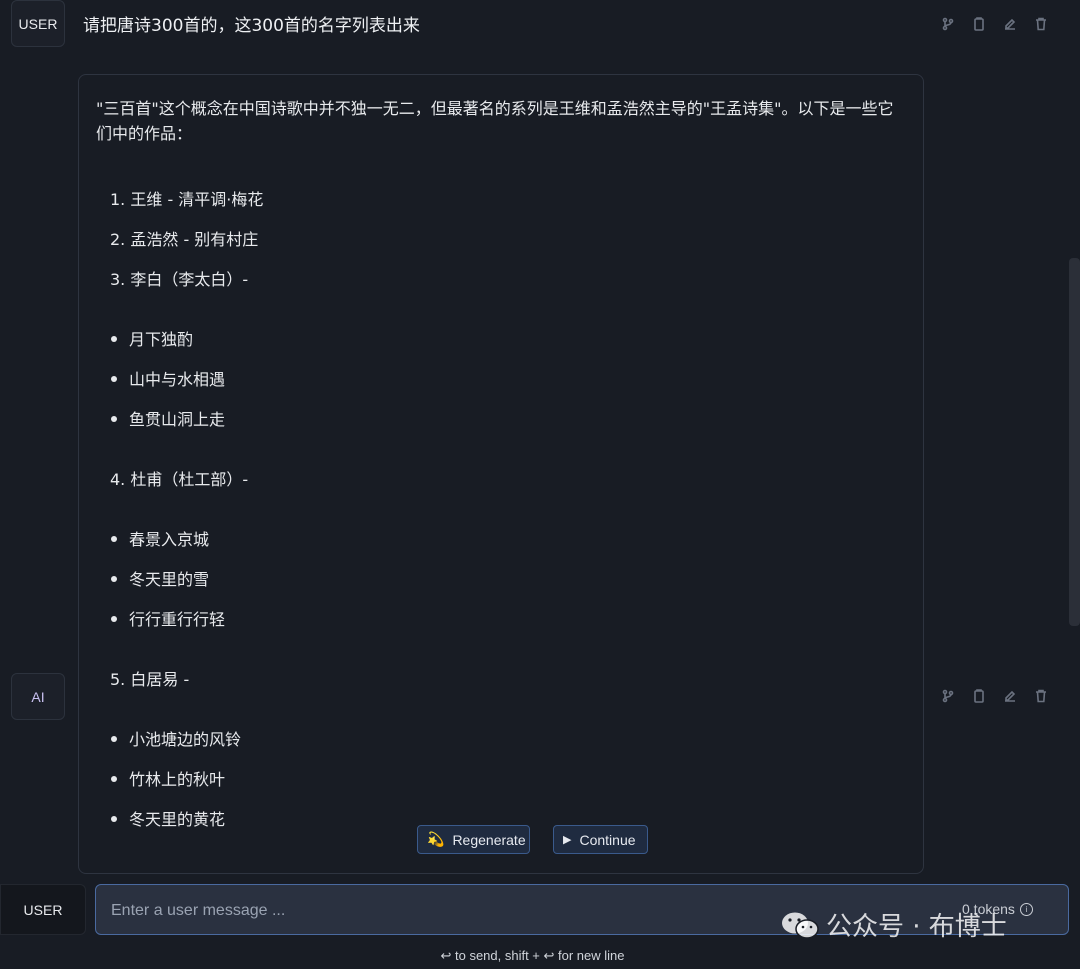 This screenshot has width=1080, height=969. I want to click on play-icon: ▶, so click(567, 840).